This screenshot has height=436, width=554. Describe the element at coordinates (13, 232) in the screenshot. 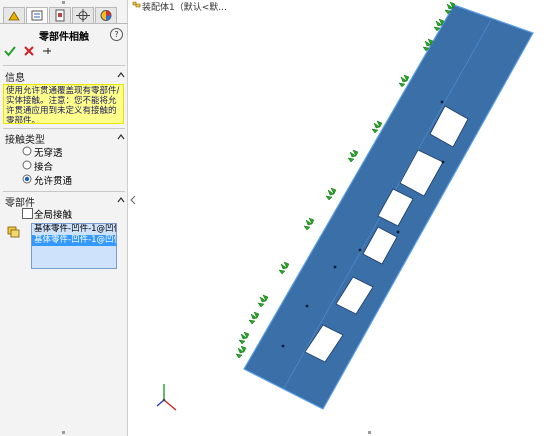

I see `component-select-icon` at that location.